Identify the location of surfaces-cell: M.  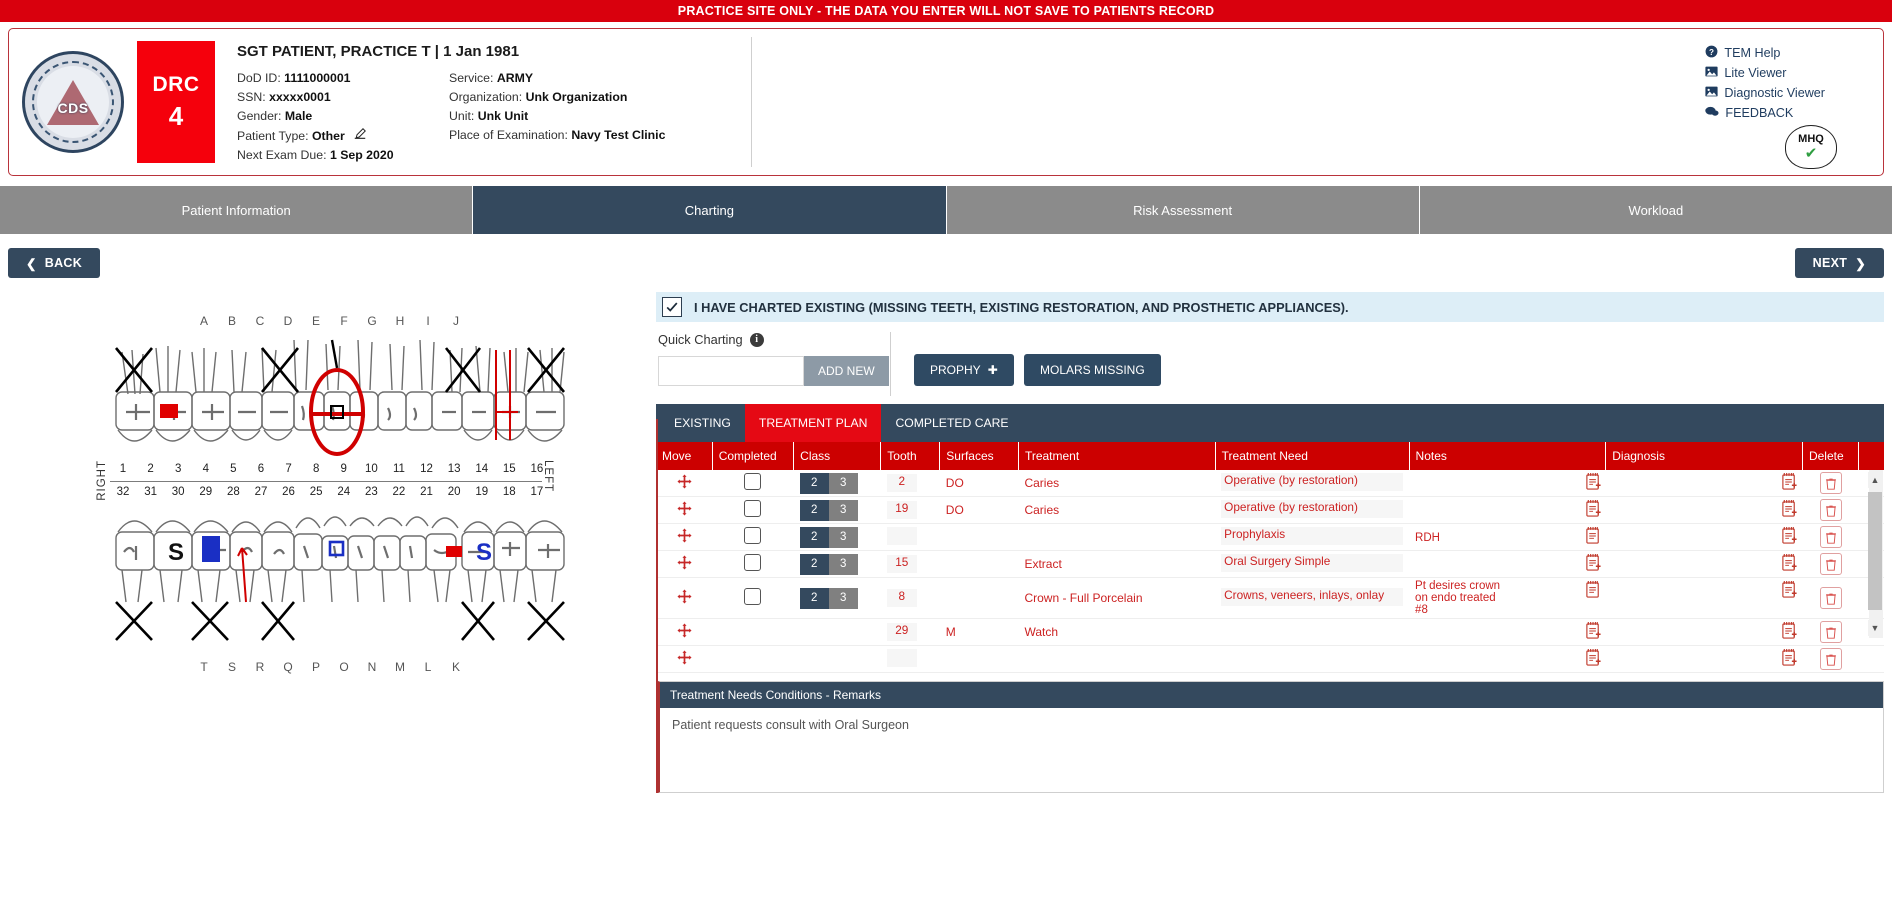
(979, 632).